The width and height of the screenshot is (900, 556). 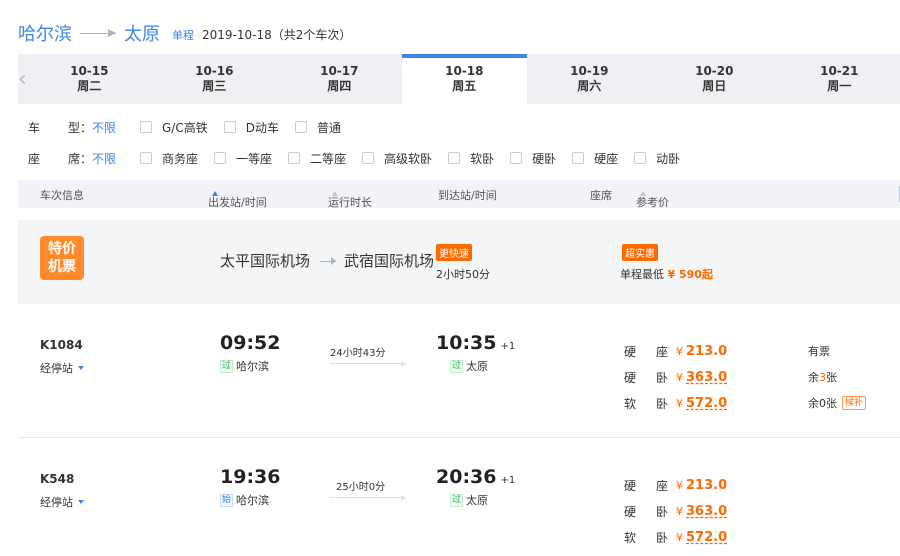 I want to click on seat-option-first: 一等座, so click(x=243, y=158).